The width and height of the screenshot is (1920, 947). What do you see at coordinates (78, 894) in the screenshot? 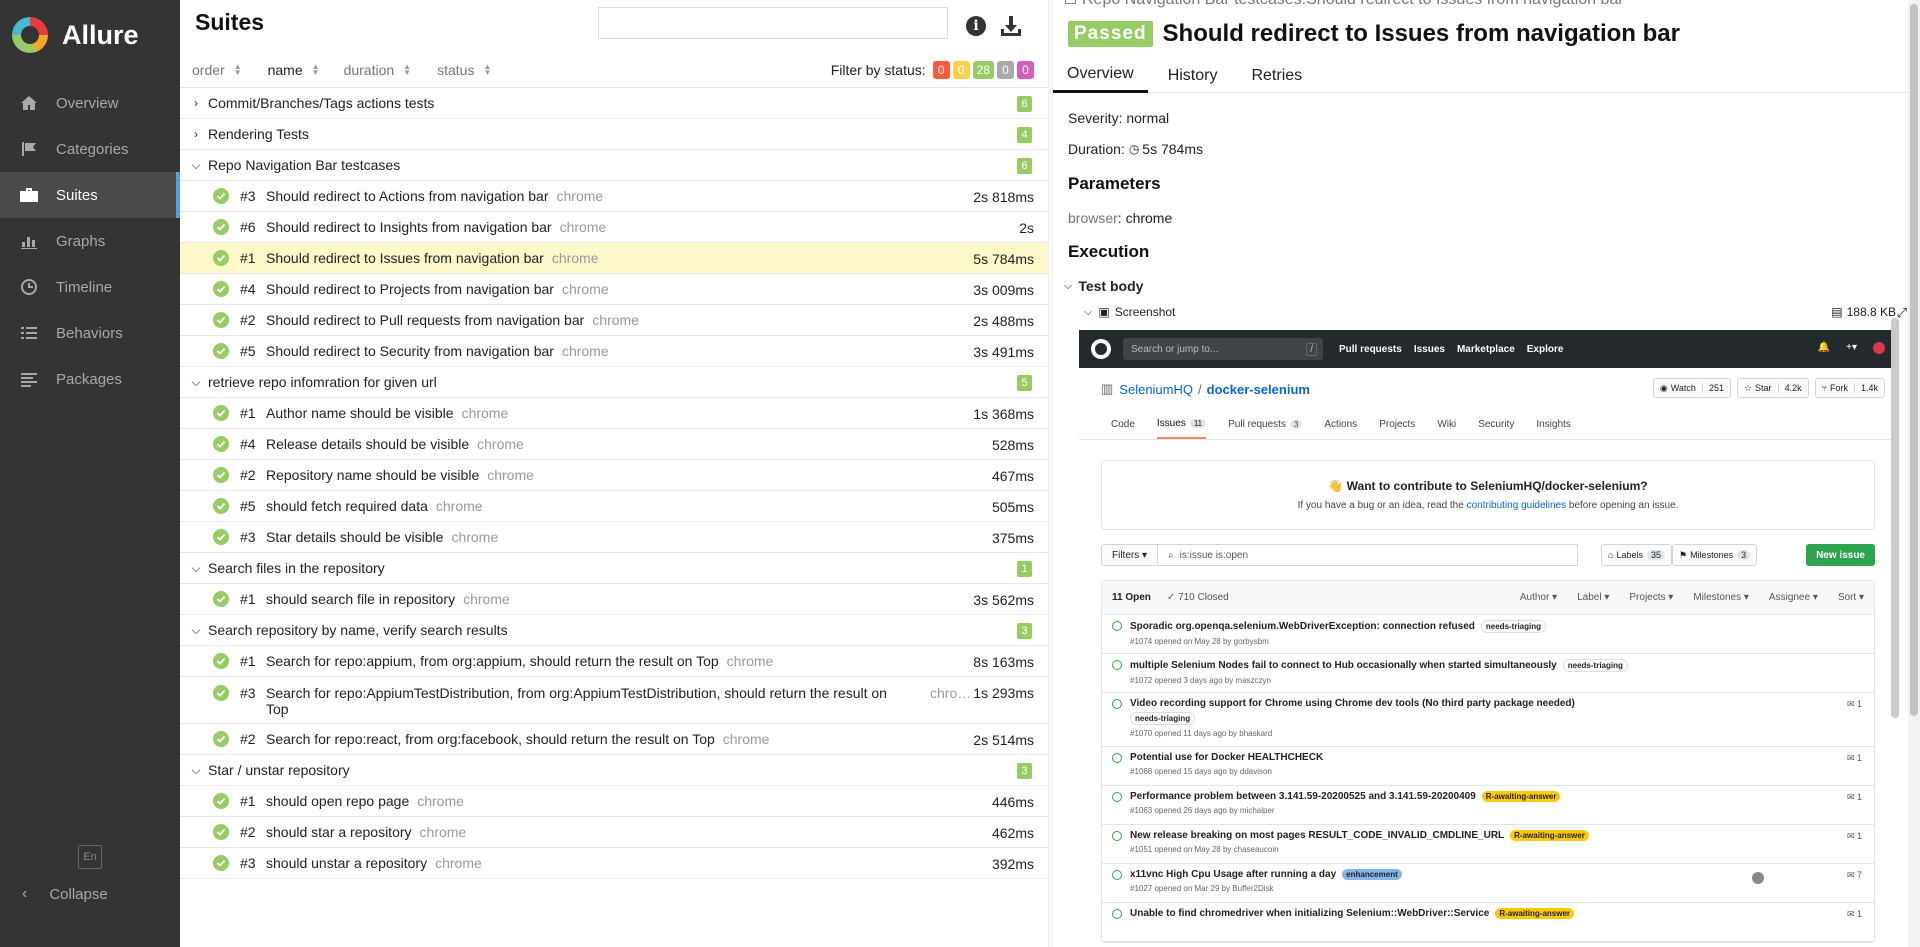
I see `collapse-label: Collapse` at bounding box center [78, 894].